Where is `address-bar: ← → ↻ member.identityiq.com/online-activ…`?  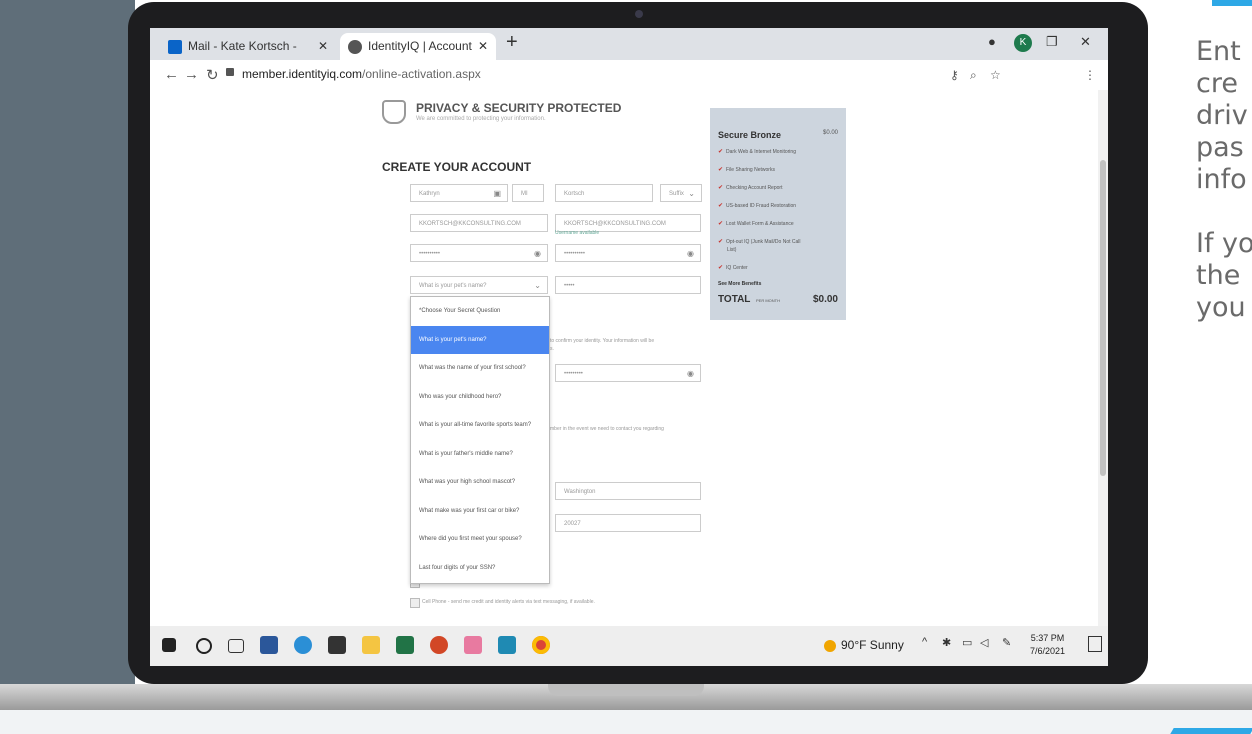 address-bar: ← → ↻ member.identityiq.com/online-activ… is located at coordinates (629, 75).